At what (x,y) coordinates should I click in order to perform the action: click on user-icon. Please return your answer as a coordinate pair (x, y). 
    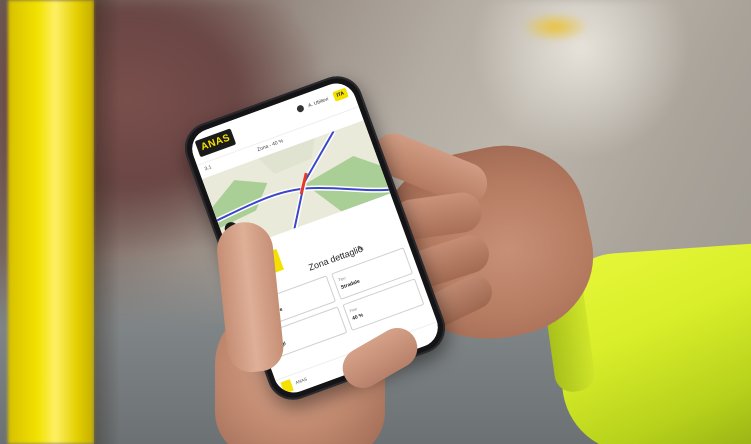
    Looking at the image, I should click on (300, 109).